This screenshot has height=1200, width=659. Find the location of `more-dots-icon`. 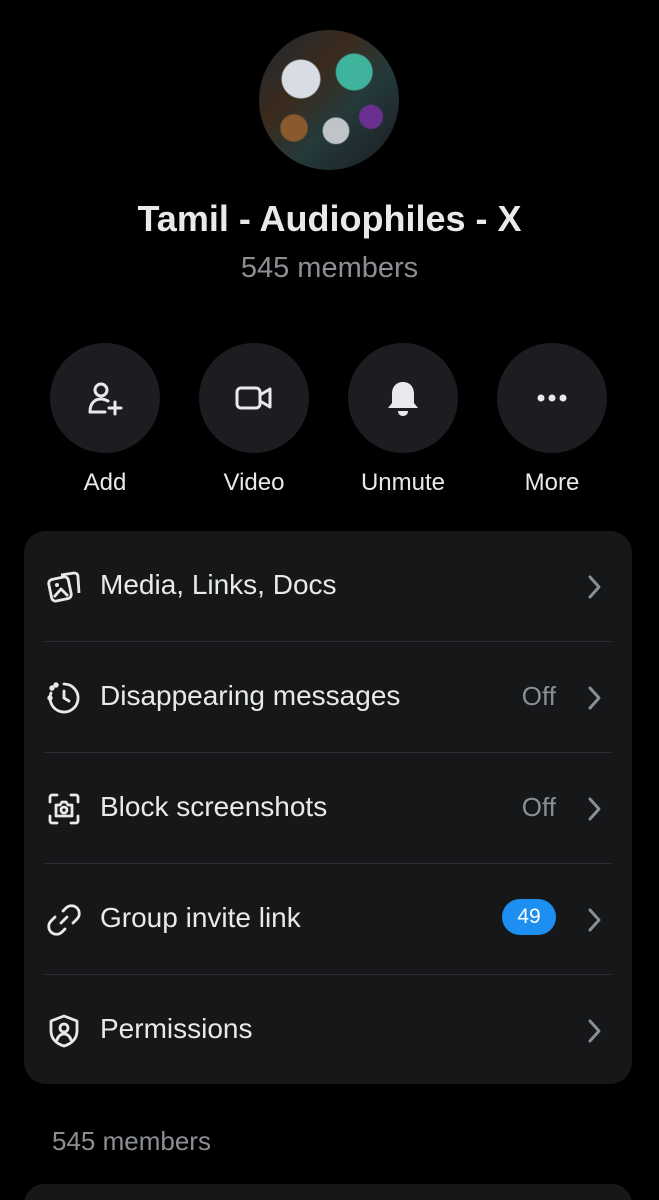

more-dots-icon is located at coordinates (552, 398).